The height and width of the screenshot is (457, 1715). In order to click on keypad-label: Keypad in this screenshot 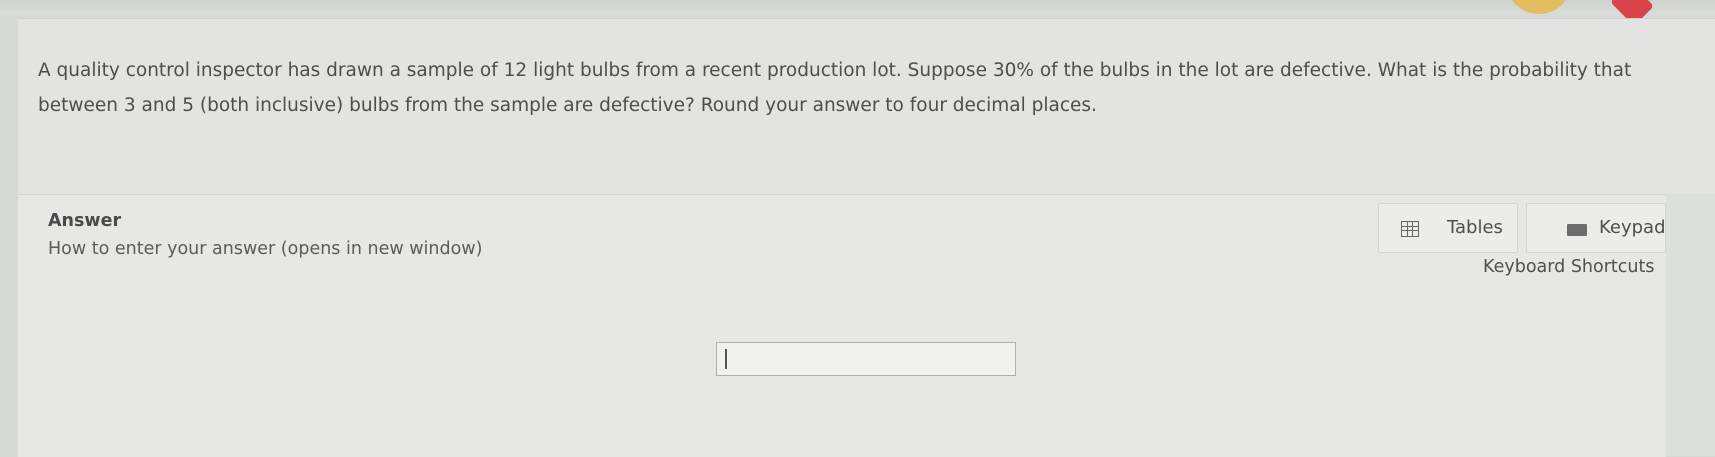, I will do `click(1632, 227)`.